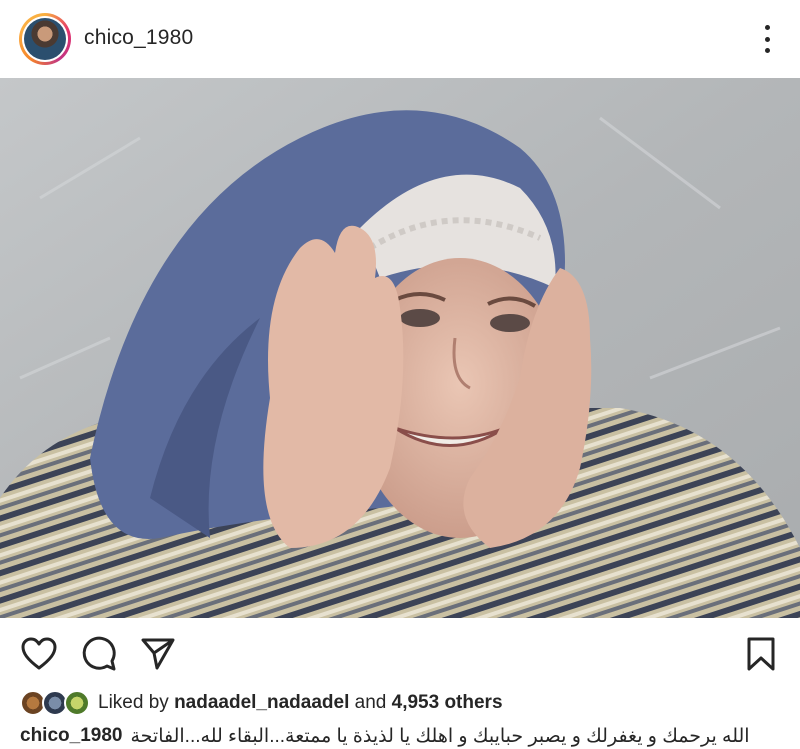 Image resolution: width=800 pixels, height=749 pixels. I want to click on bookmark-icon, so click(761, 654).